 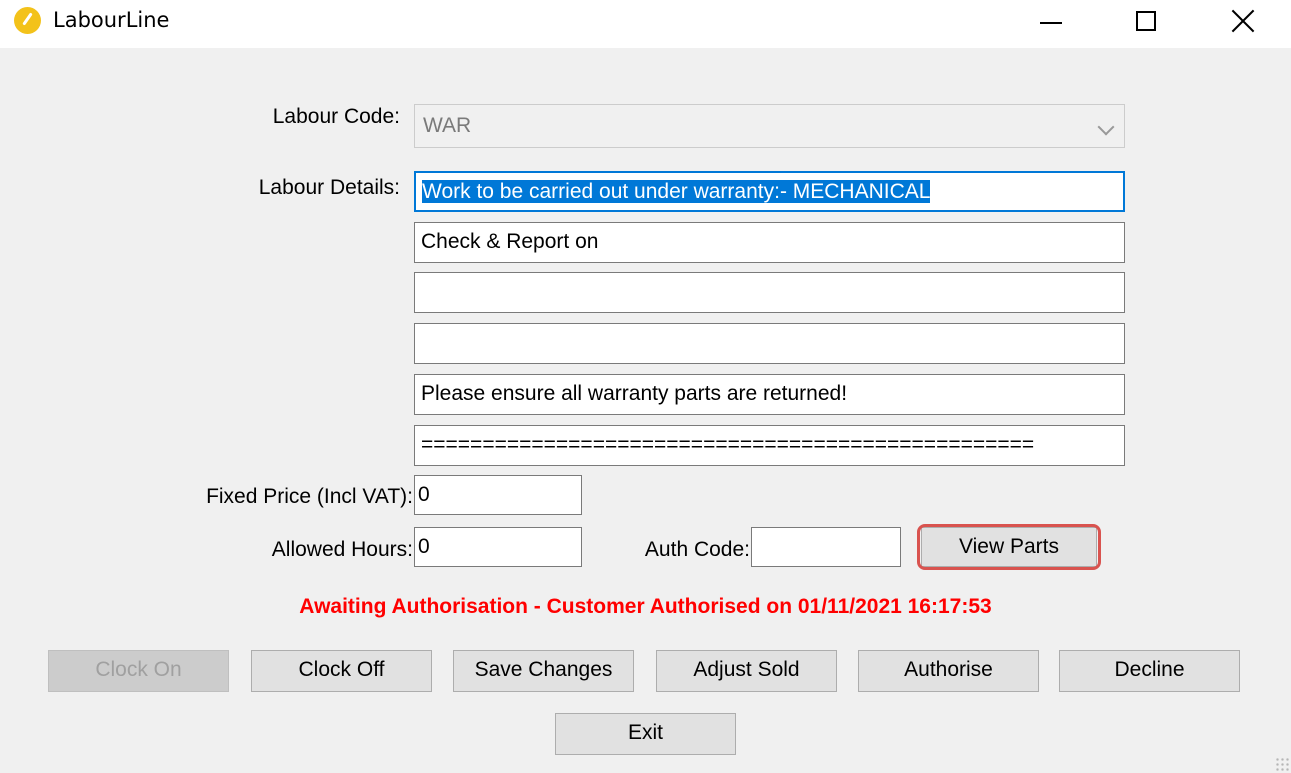 What do you see at coordinates (329, 187) in the screenshot?
I see `labour-details-label: Labour Details:` at bounding box center [329, 187].